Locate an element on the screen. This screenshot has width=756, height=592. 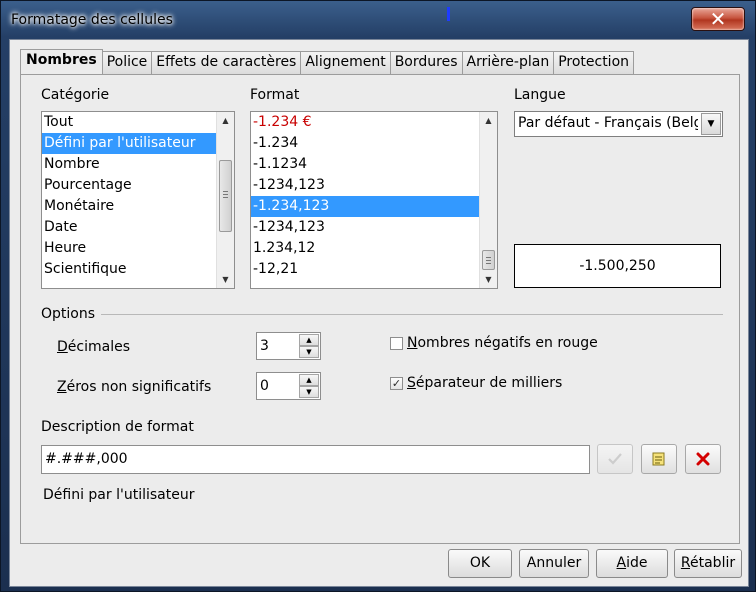
language-label: Langue is located at coordinates (540, 95).